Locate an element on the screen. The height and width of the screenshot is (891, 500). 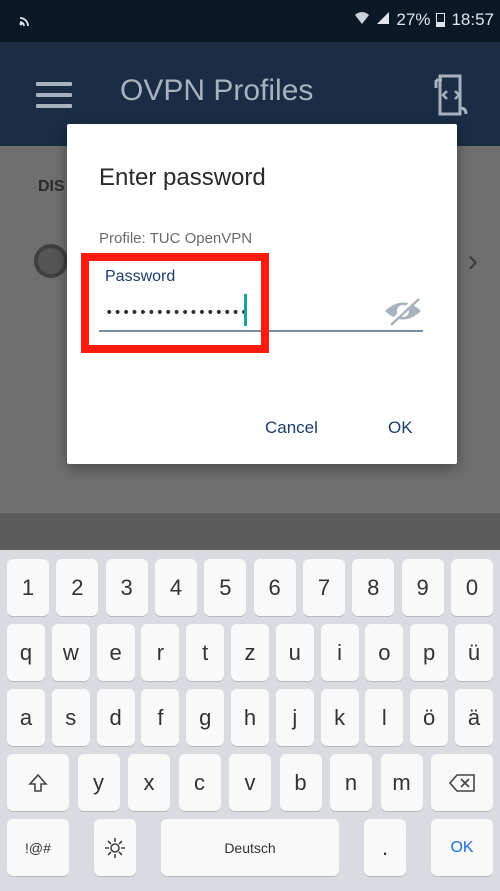
cancel-button: Cancel is located at coordinates (291, 428).